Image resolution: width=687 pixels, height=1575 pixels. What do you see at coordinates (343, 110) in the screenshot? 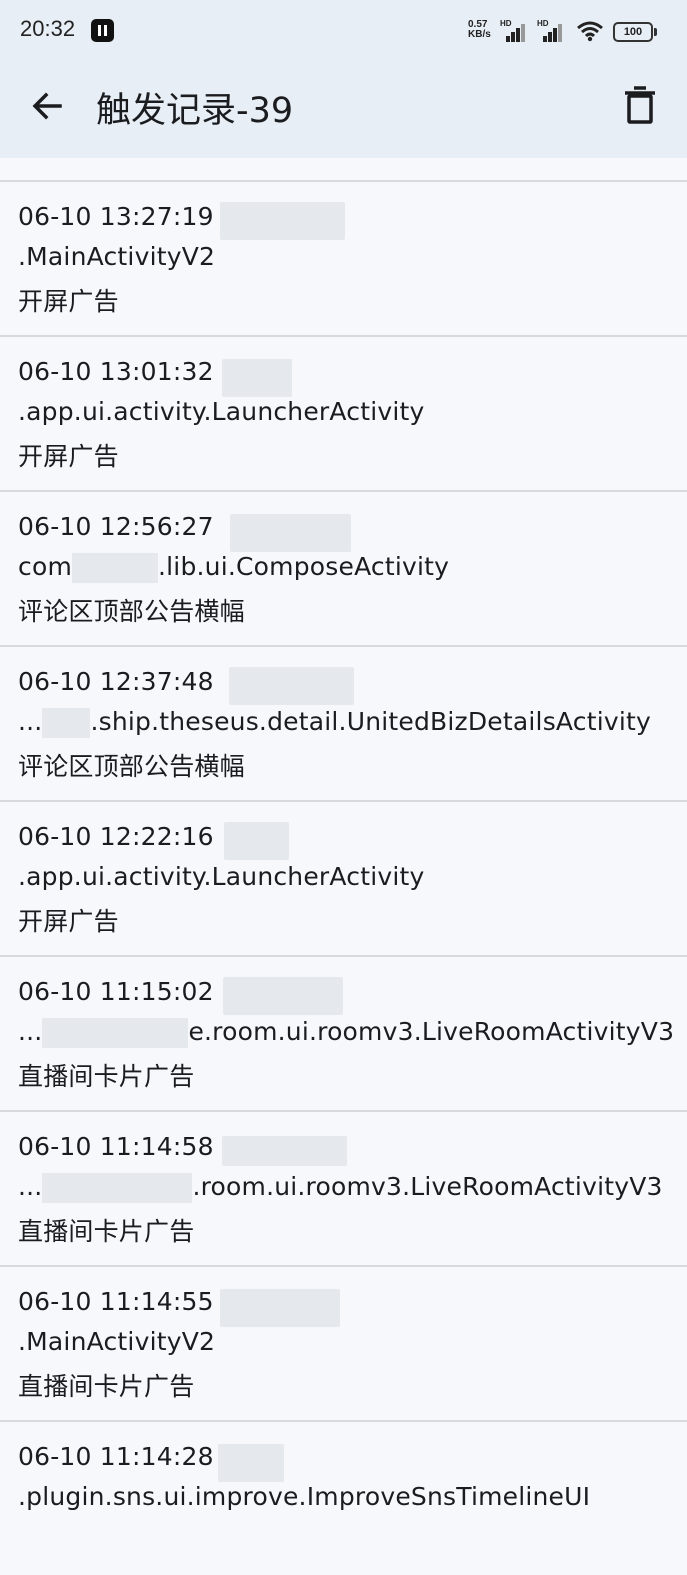
I see `app-bar: 触发记录-39` at bounding box center [343, 110].